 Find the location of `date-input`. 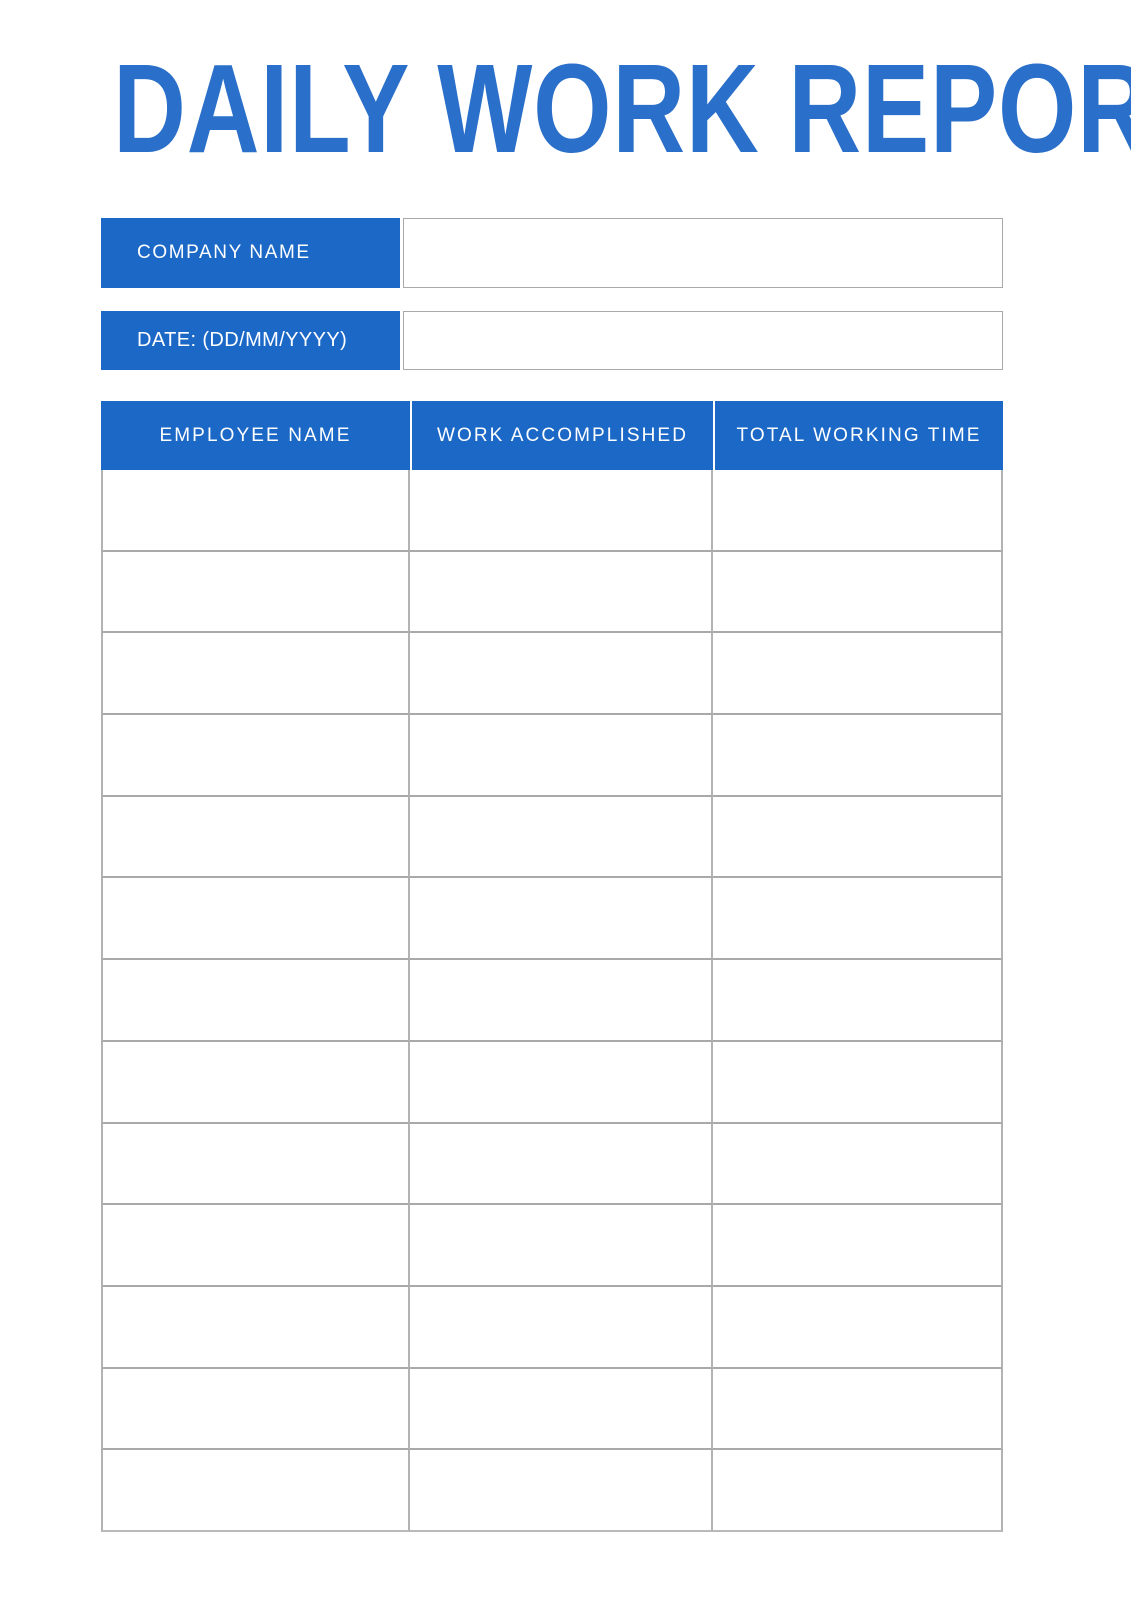

date-input is located at coordinates (703, 340).